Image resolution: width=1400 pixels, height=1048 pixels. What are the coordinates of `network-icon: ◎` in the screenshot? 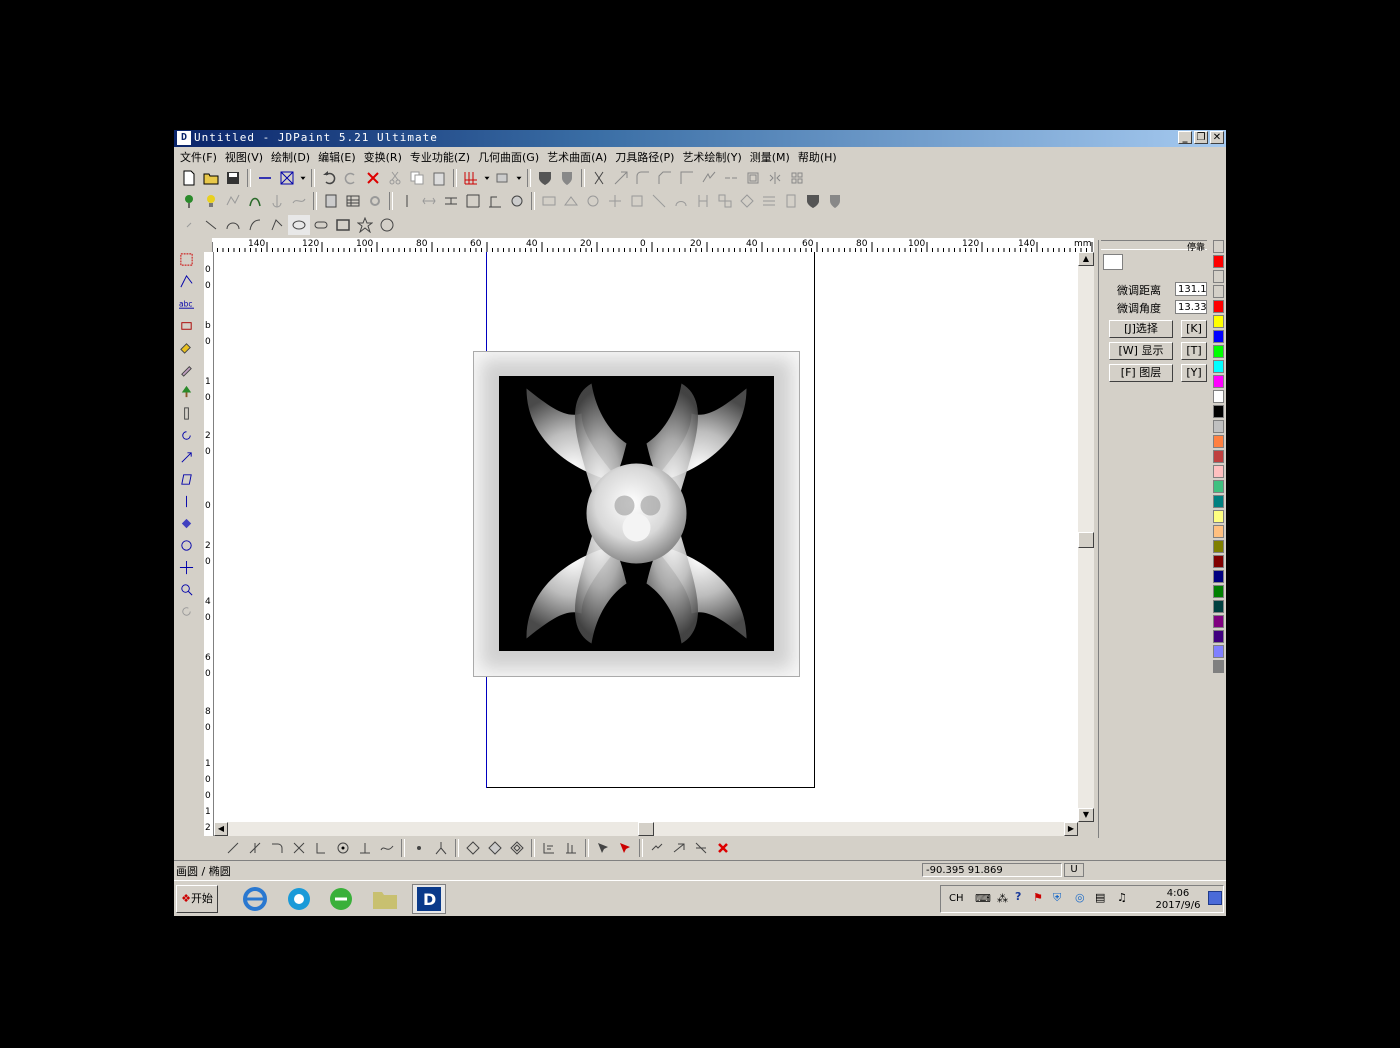 It's located at (1080, 897).